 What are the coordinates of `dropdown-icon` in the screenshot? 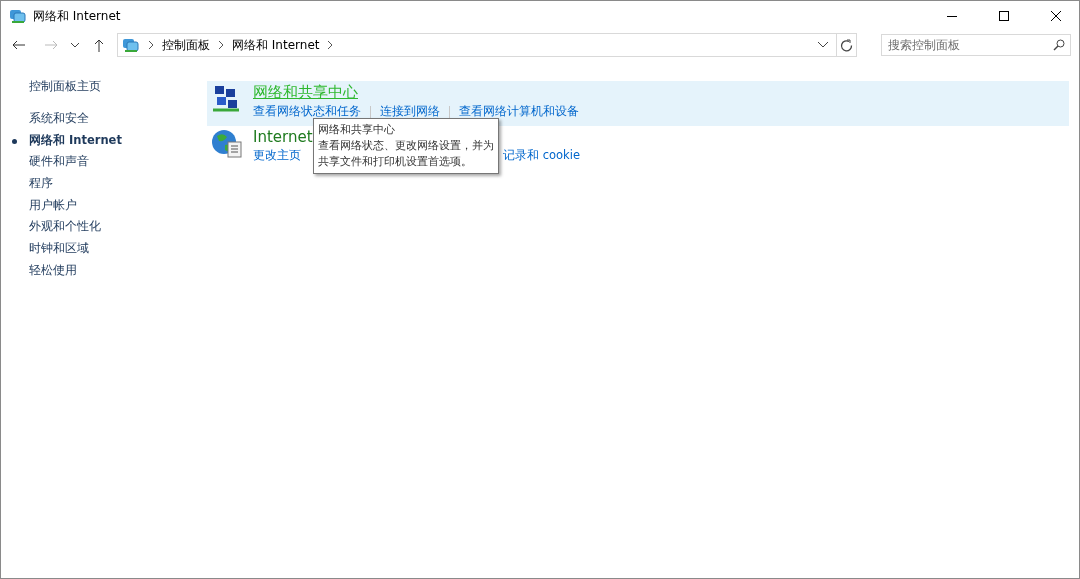 It's located at (823, 45).